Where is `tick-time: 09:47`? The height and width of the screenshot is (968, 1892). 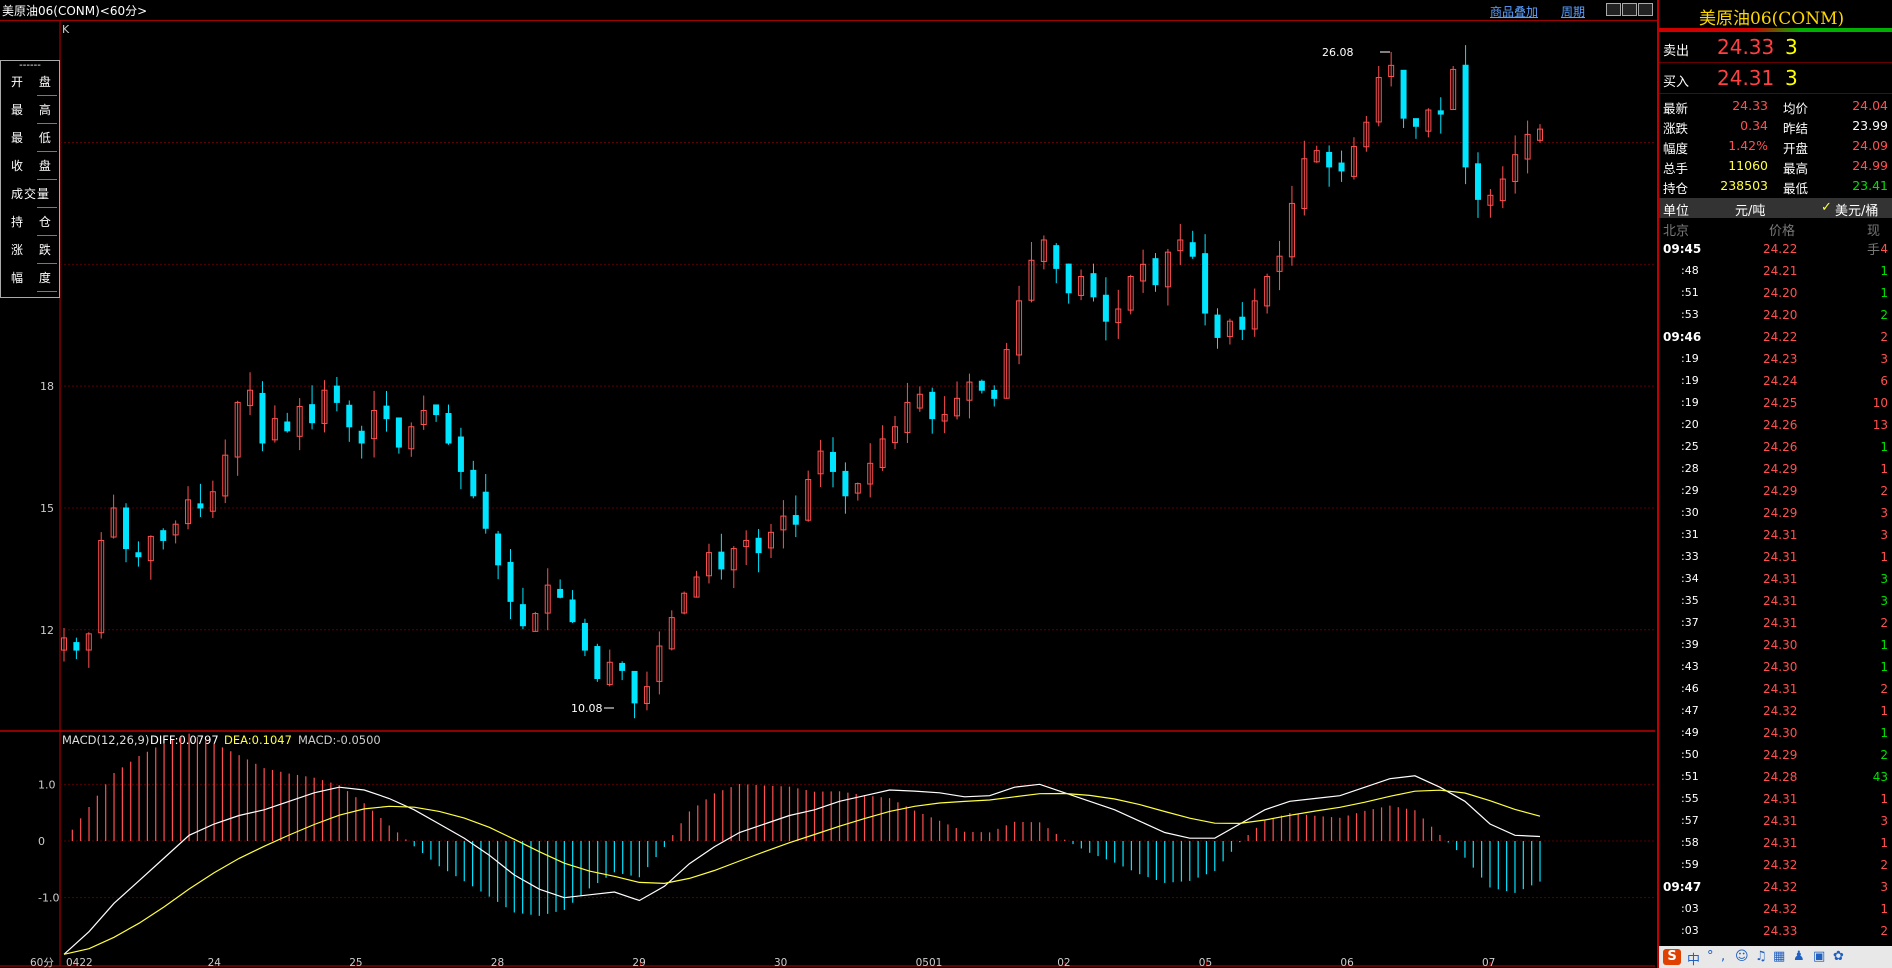 tick-time: 09:47 is located at coordinates (1682, 887).